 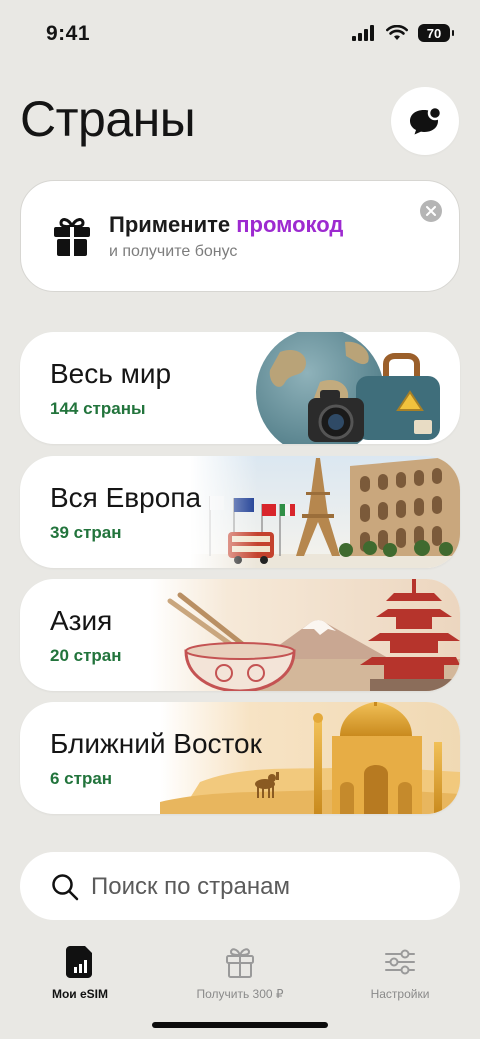 What do you see at coordinates (126, 497) in the screenshot?
I see `region-name: Вся Европа` at bounding box center [126, 497].